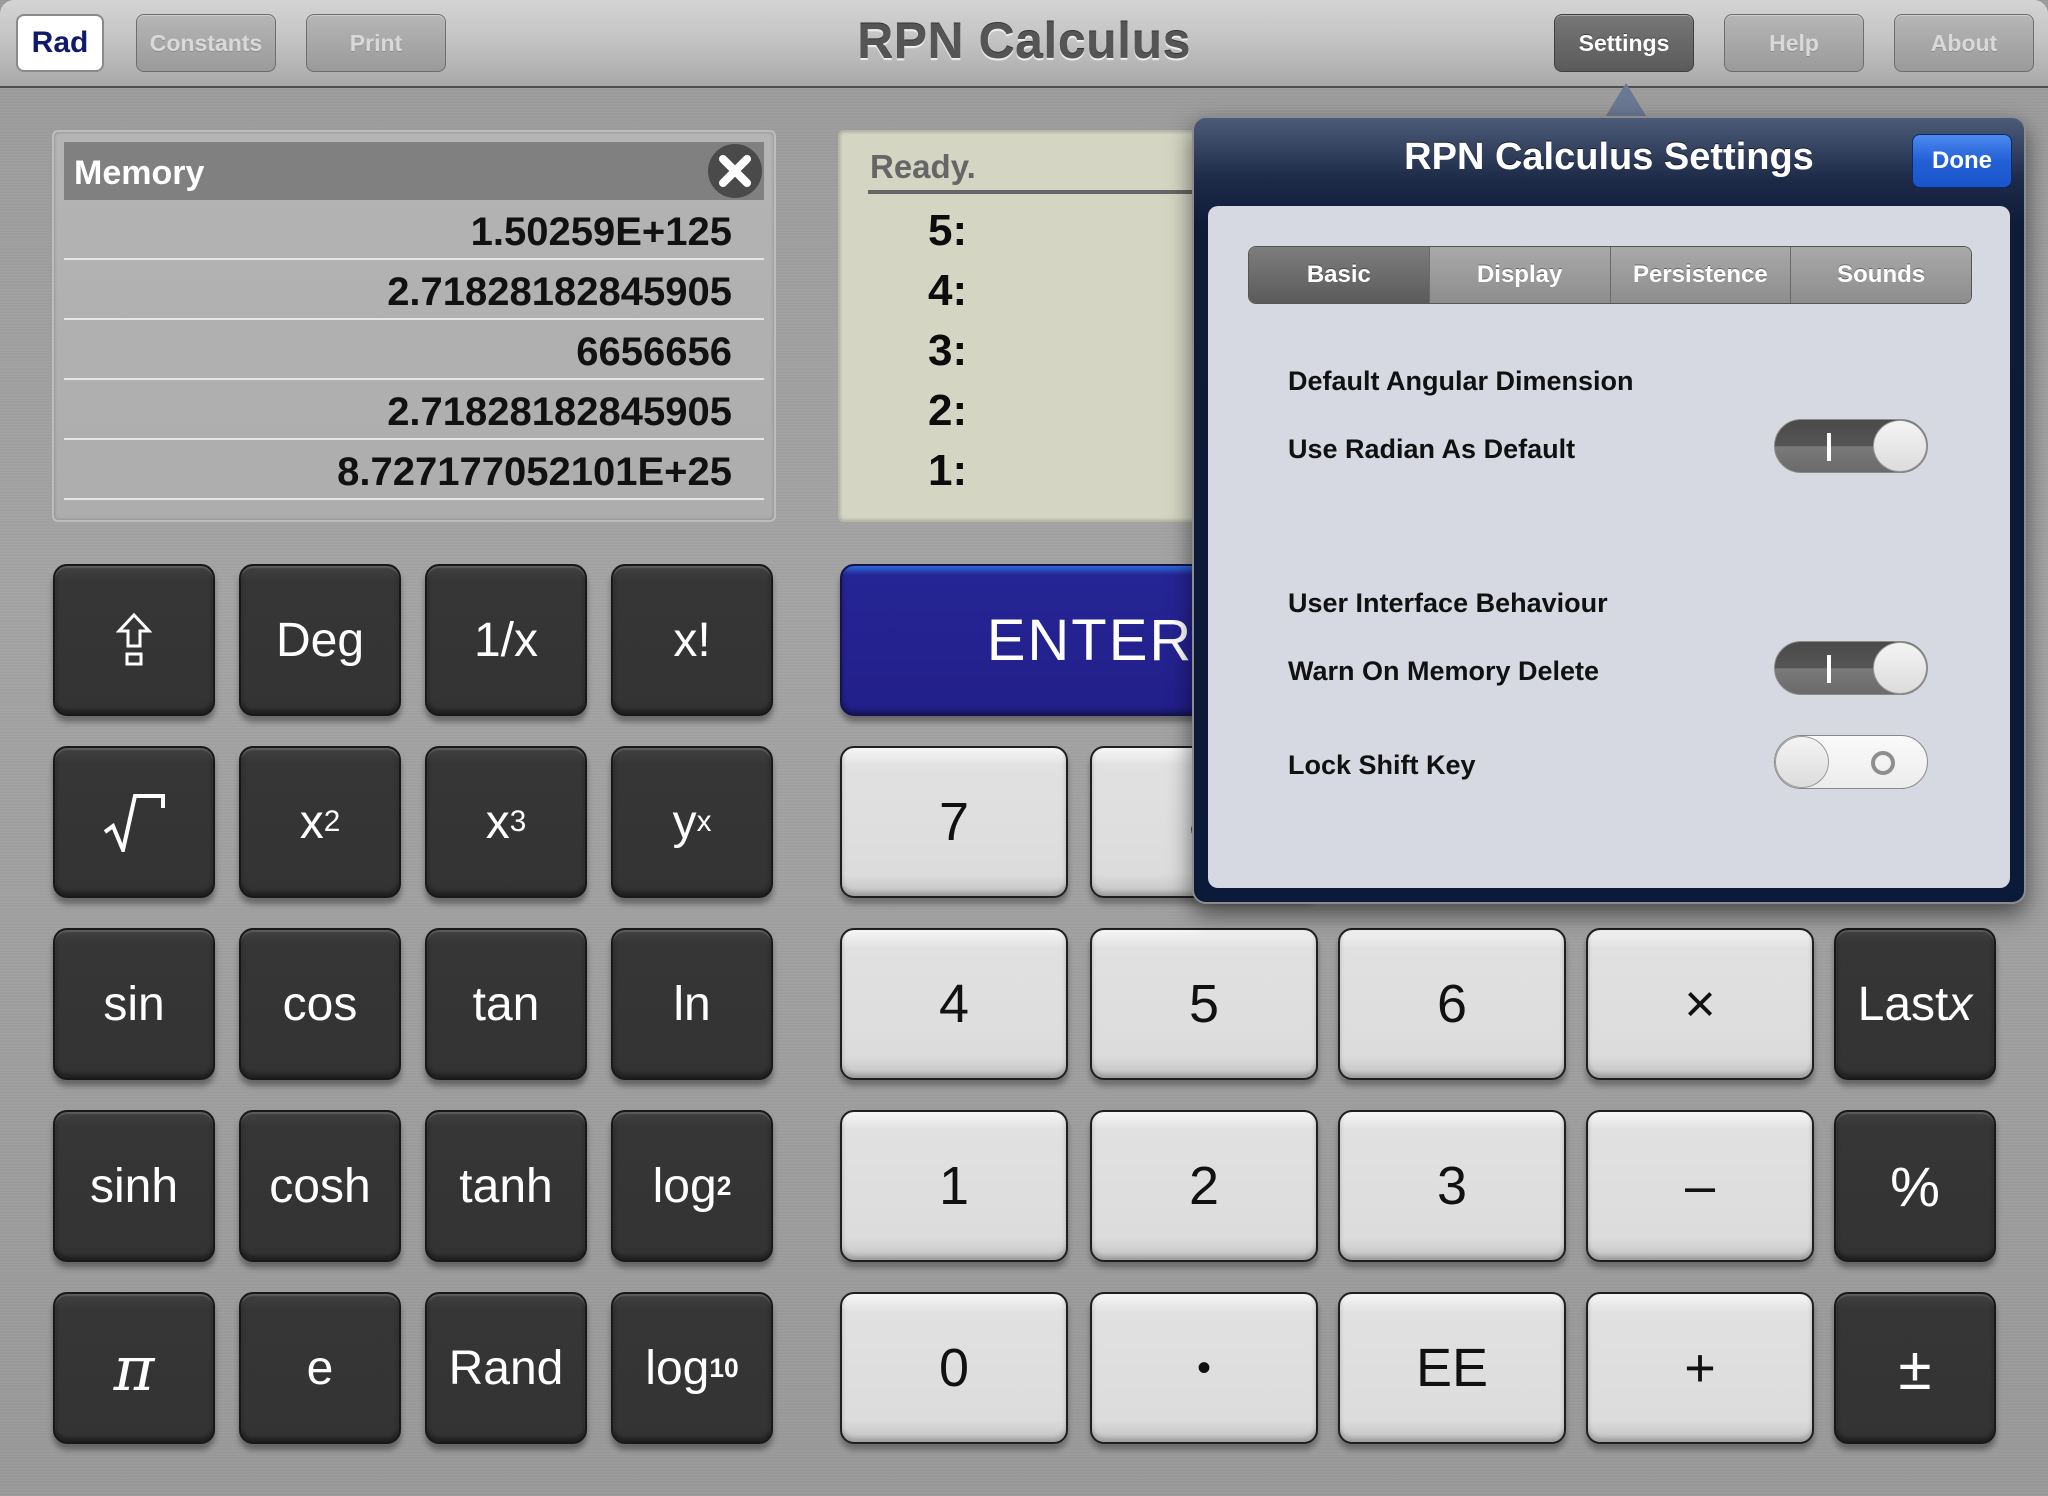  I want to click on stack-level-label: 1:, so click(948, 470).